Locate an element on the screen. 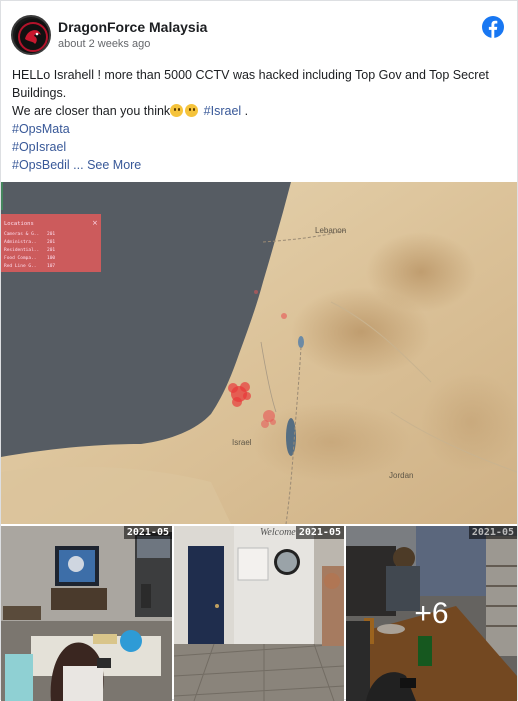  more-photos-overlay: +6 is located at coordinates (431, 613).